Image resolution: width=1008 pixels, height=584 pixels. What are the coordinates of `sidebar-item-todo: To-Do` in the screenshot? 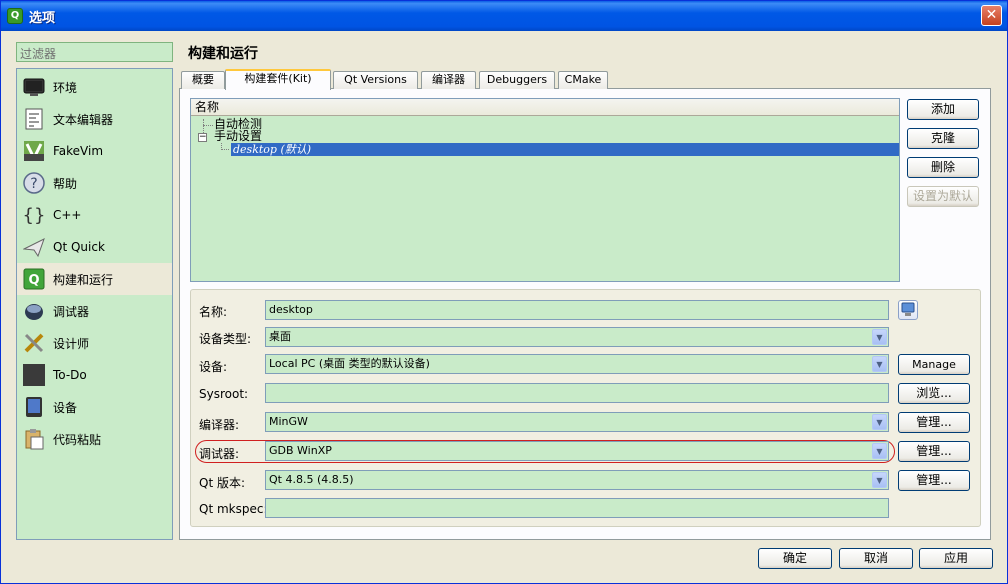 It's located at (94, 375).